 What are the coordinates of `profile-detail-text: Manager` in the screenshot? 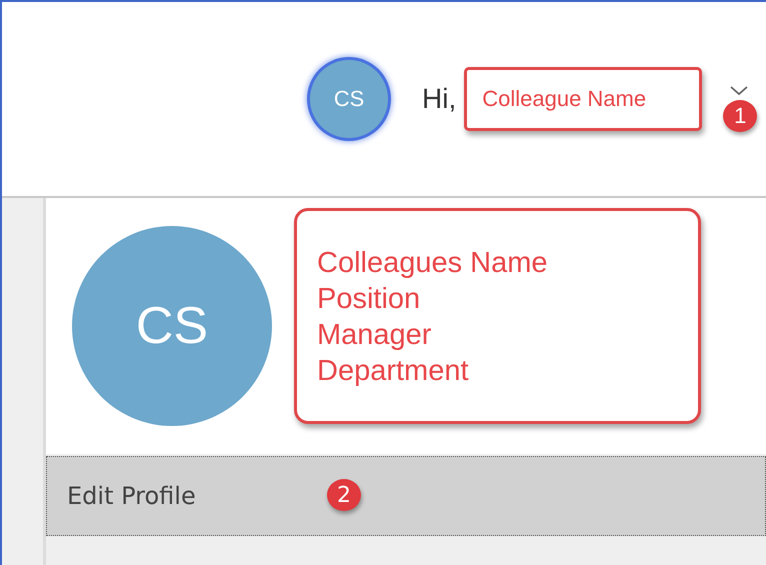 It's located at (374, 335).